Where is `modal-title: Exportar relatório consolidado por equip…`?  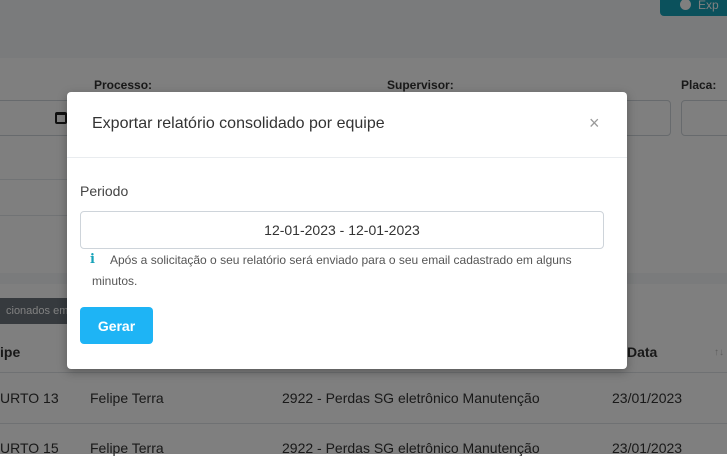 modal-title: Exportar relatório consolidado por equip… is located at coordinates (238, 123).